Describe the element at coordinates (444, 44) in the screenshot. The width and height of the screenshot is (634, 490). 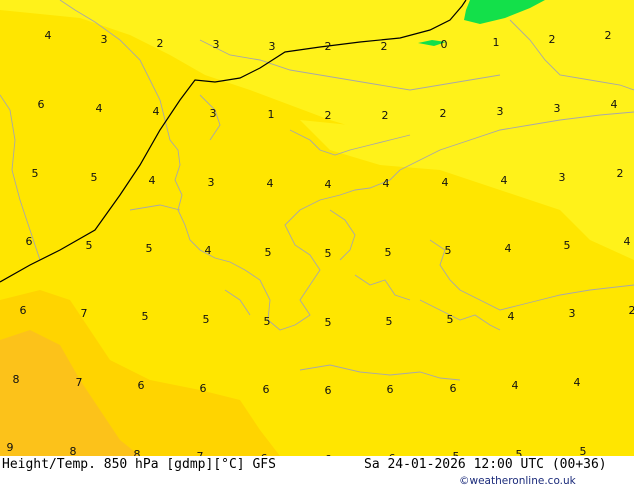
I see `value-label: 0` at that location.